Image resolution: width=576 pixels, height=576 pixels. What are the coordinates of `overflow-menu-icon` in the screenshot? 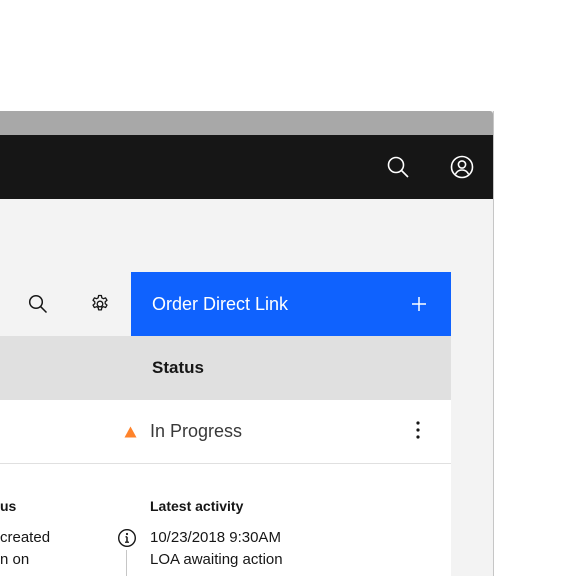 It's located at (418, 430).